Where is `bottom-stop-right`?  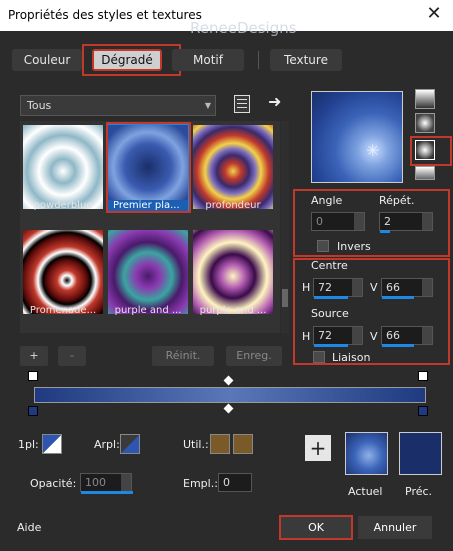
bottom-stop-right is located at coordinates (423, 411).